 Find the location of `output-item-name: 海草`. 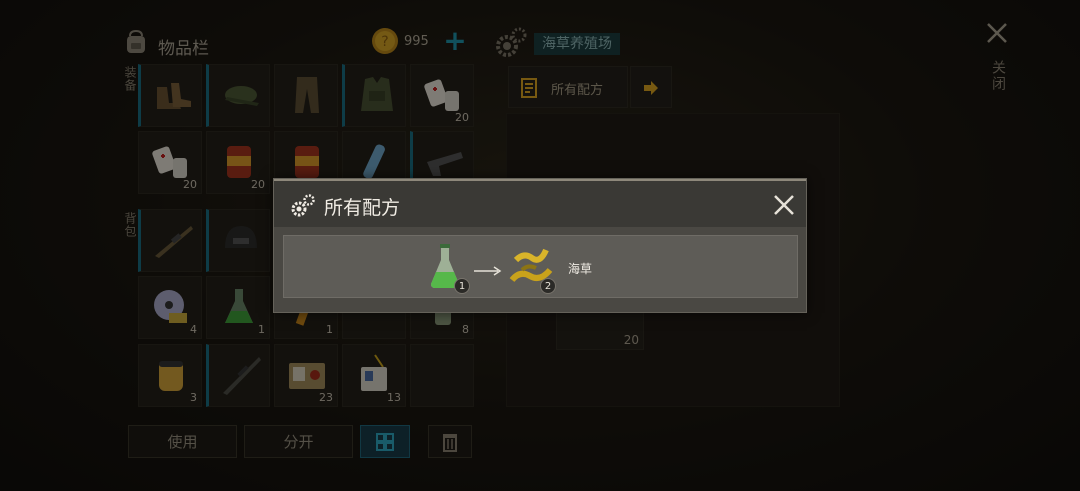

output-item-name: 海草 is located at coordinates (580, 269).